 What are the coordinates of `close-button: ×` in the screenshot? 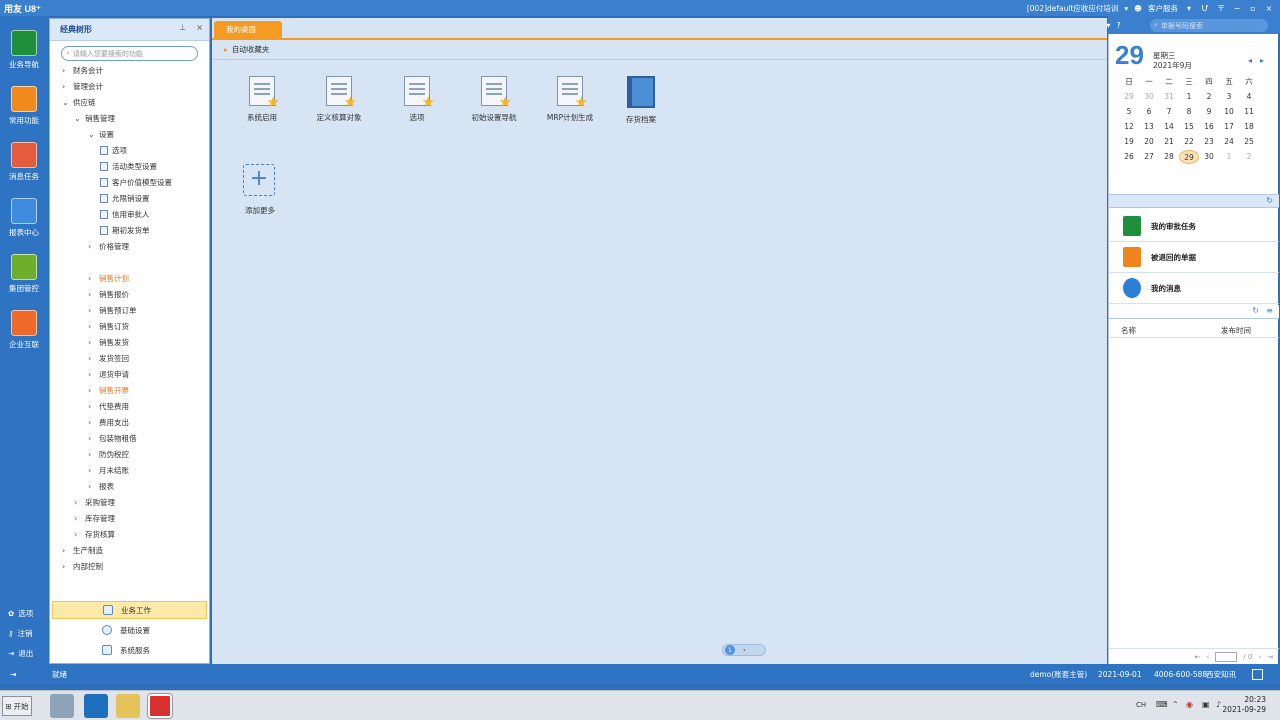 It's located at (1269, 8).